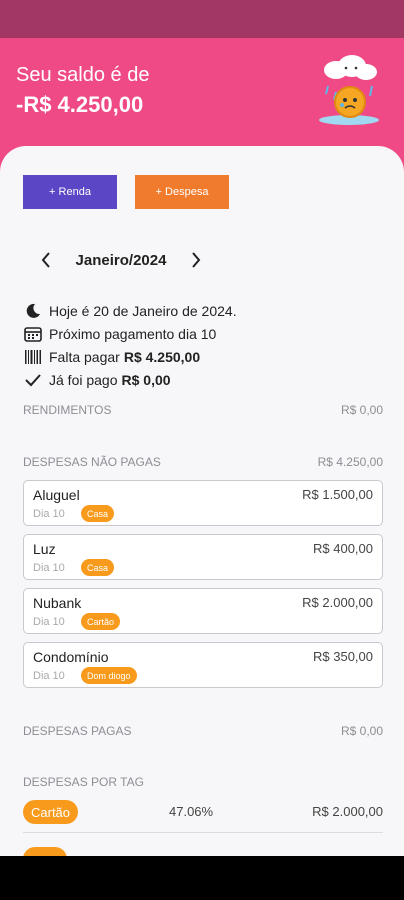 The image size is (404, 900). I want to click on chevron-left-icon, so click(46, 260).